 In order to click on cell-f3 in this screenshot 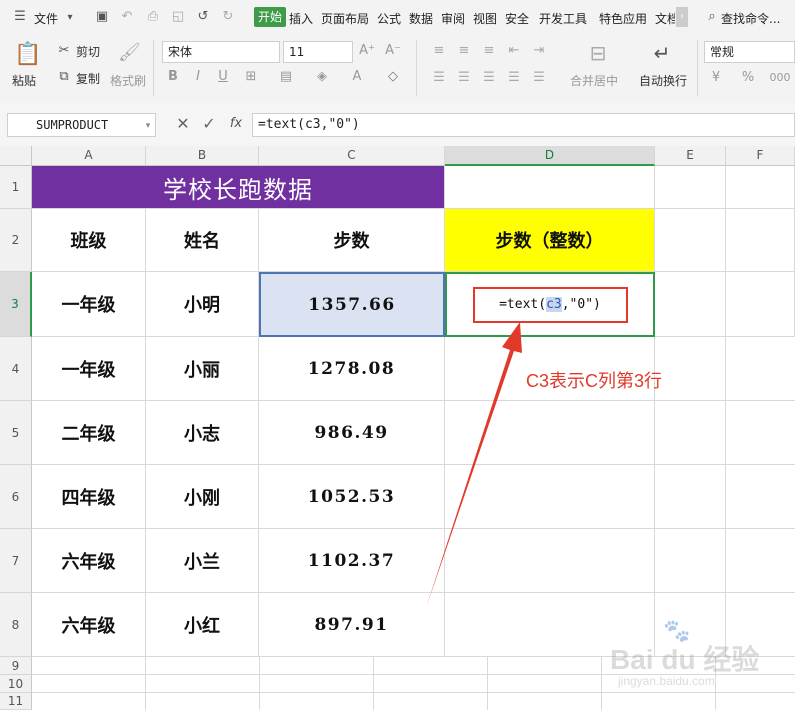, I will do `click(760, 304)`.